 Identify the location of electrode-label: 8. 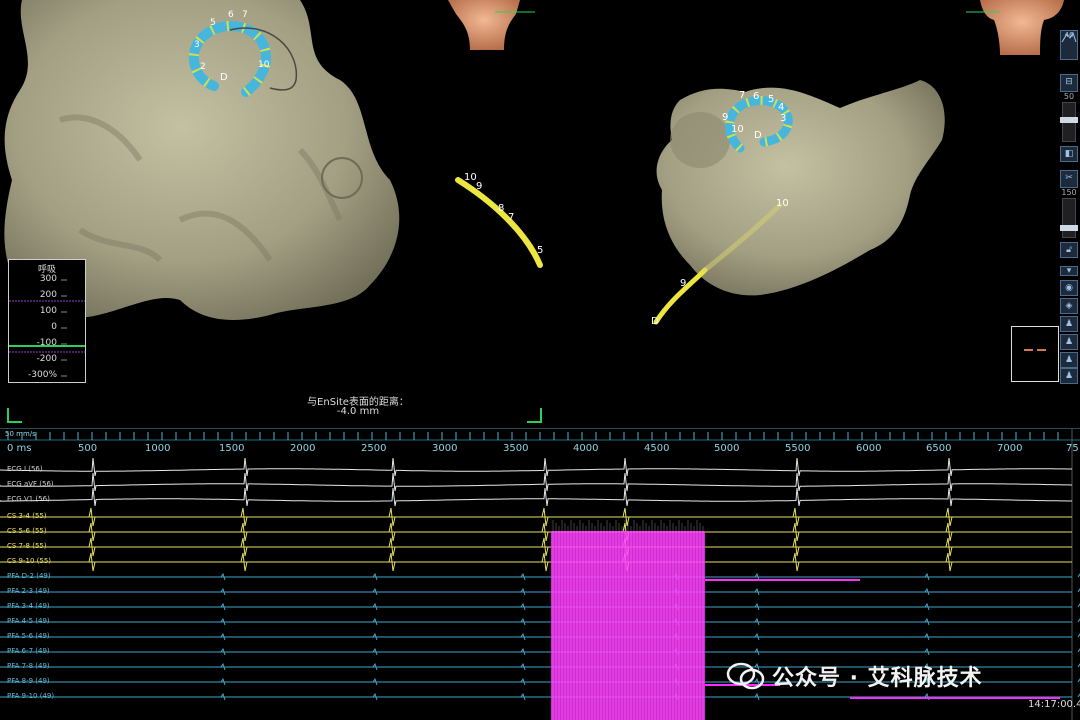
(501, 208).